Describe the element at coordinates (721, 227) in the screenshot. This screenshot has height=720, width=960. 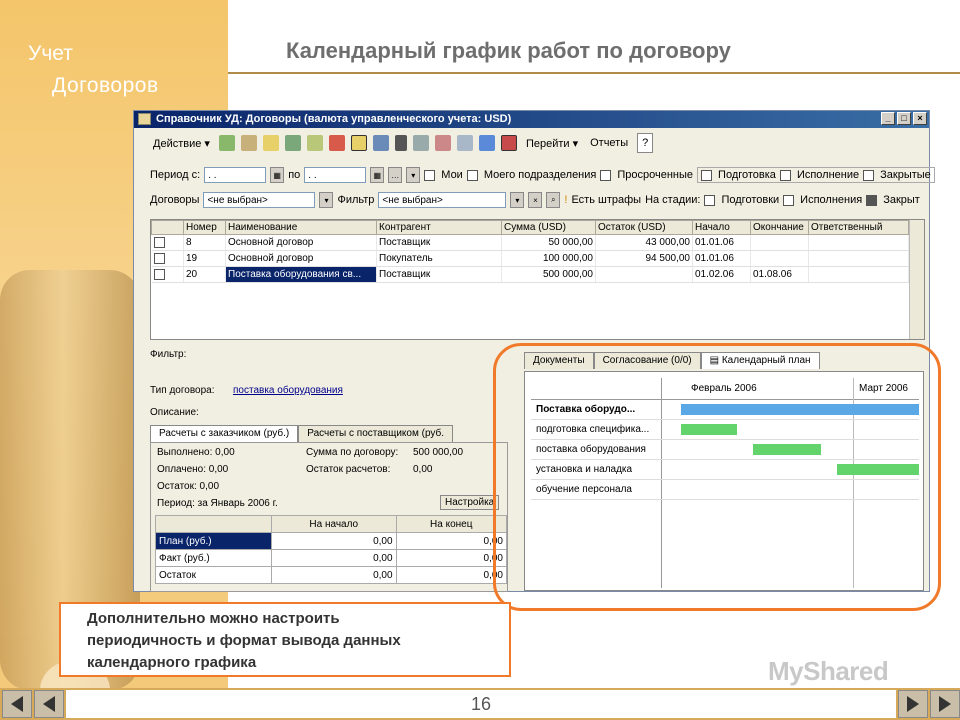
I see `col-start: Начало` at that location.